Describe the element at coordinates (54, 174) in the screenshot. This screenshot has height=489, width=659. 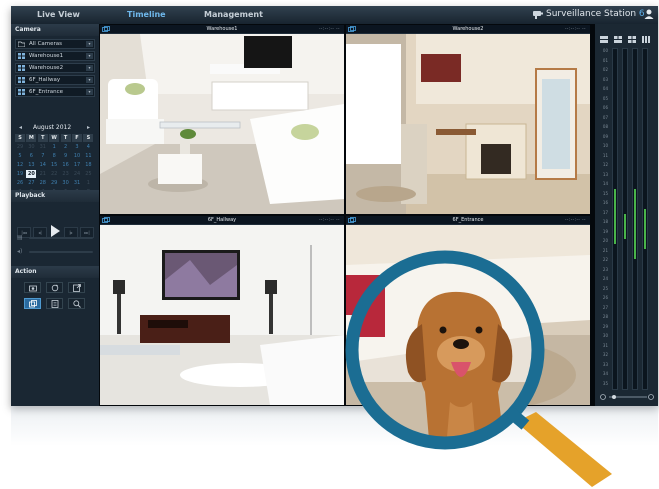
I see `calendar-day: 22` at that location.